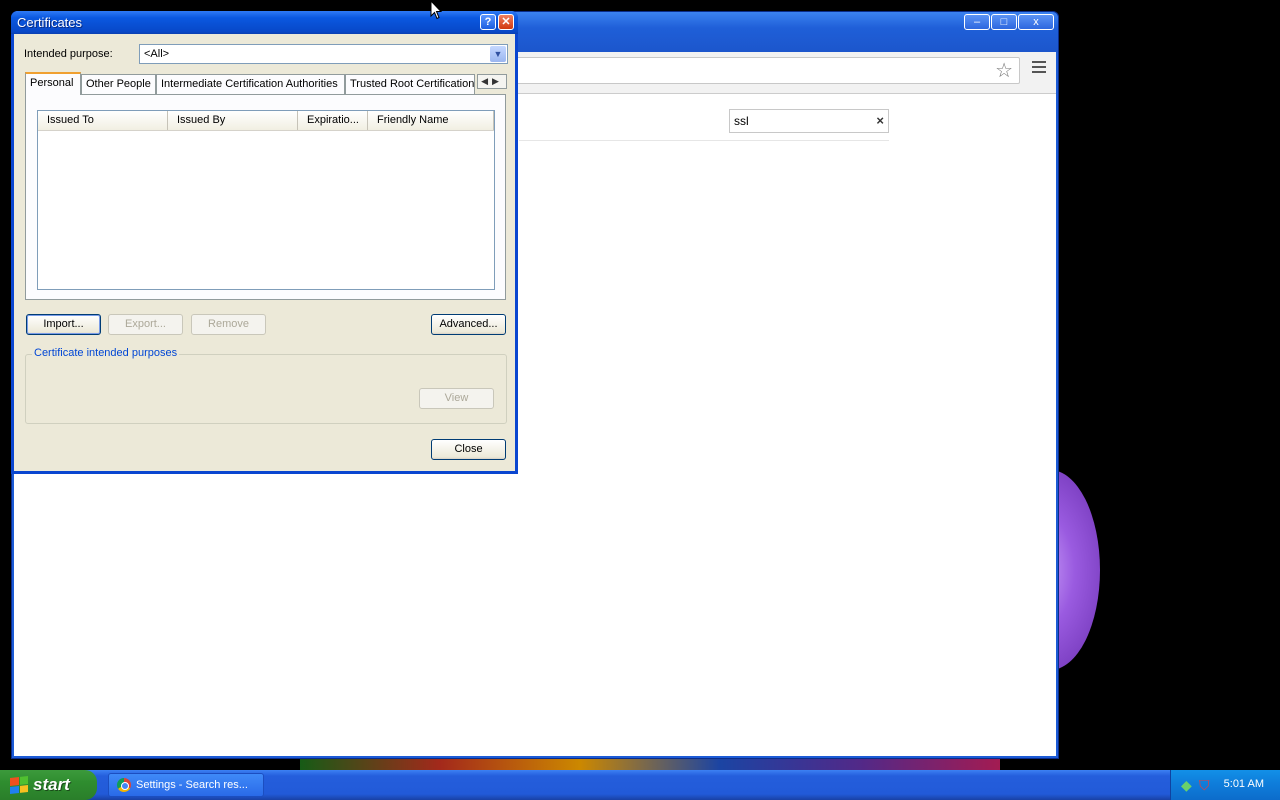 The width and height of the screenshot is (1280, 800). What do you see at coordinates (118, 84) in the screenshot?
I see `tab-other-people: Other People` at bounding box center [118, 84].